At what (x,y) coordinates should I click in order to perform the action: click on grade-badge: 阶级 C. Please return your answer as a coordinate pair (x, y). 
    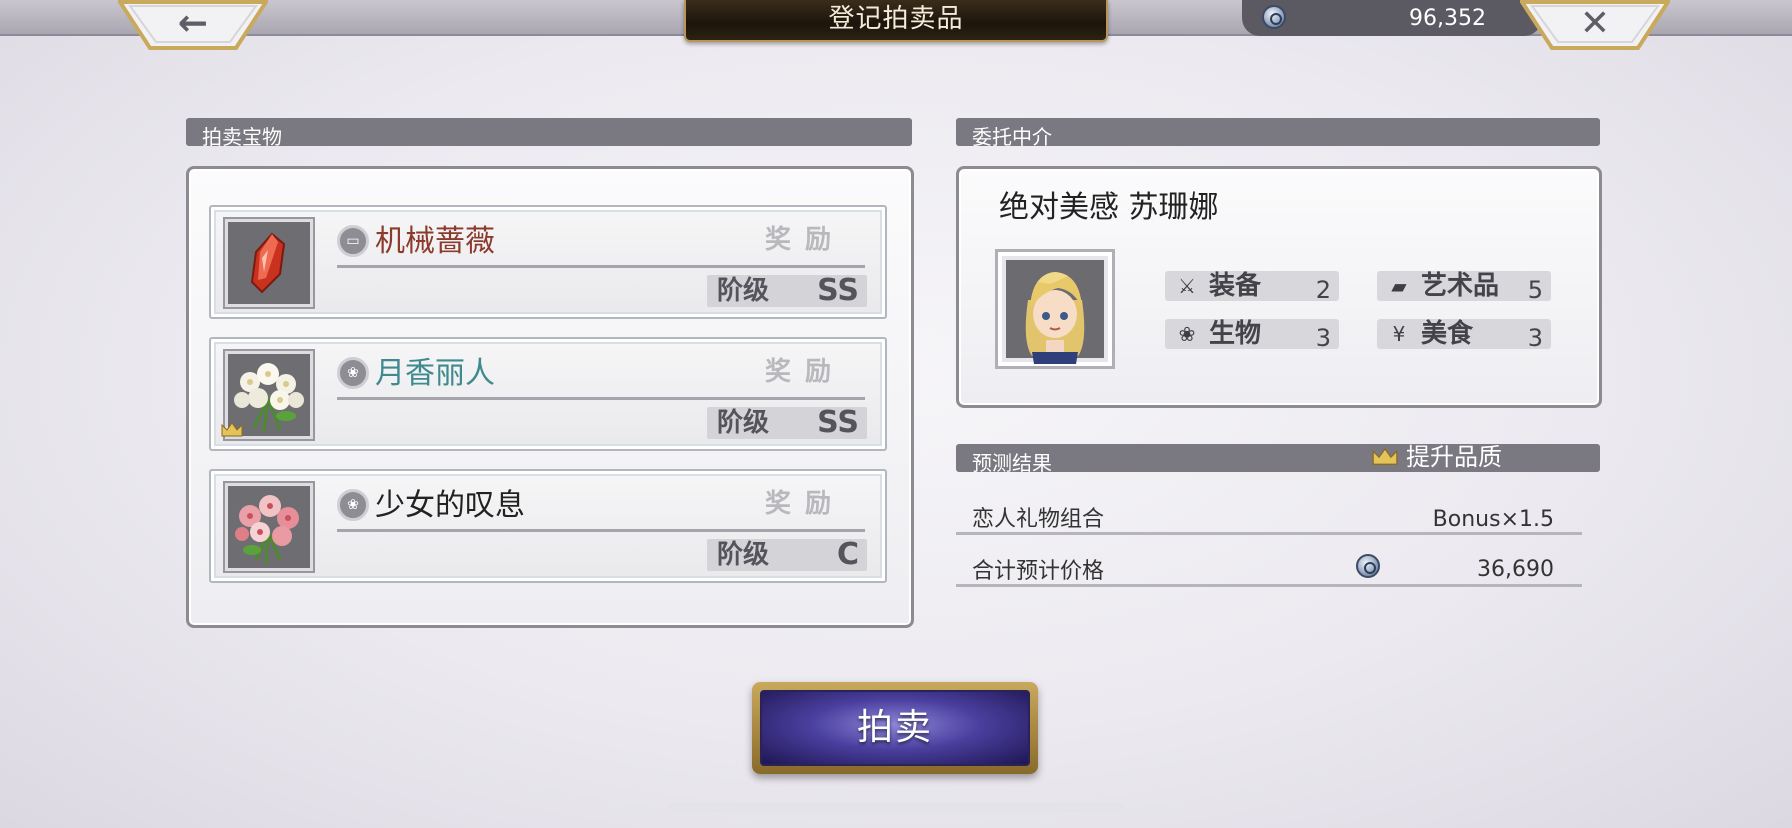
    Looking at the image, I should click on (787, 555).